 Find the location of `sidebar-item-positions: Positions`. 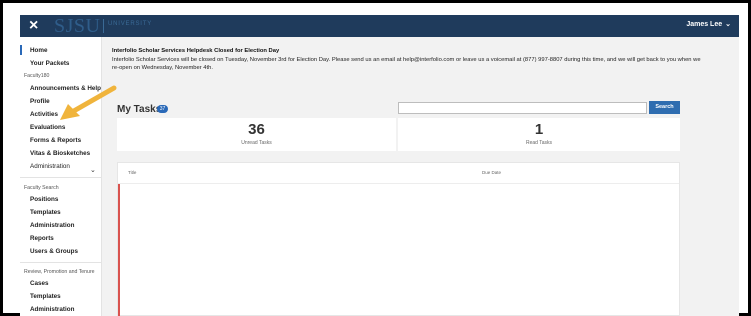

sidebar-item-positions: Positions is located at coordinates (44, 199).